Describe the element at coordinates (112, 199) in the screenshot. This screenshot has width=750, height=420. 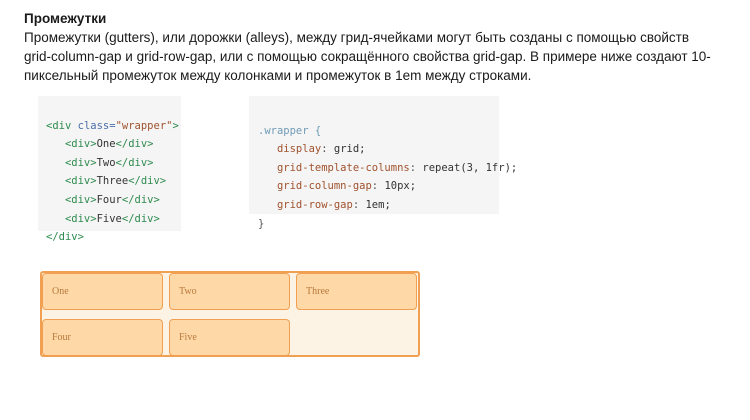
I see `code-line-item: <div>Four</div>` at that location.